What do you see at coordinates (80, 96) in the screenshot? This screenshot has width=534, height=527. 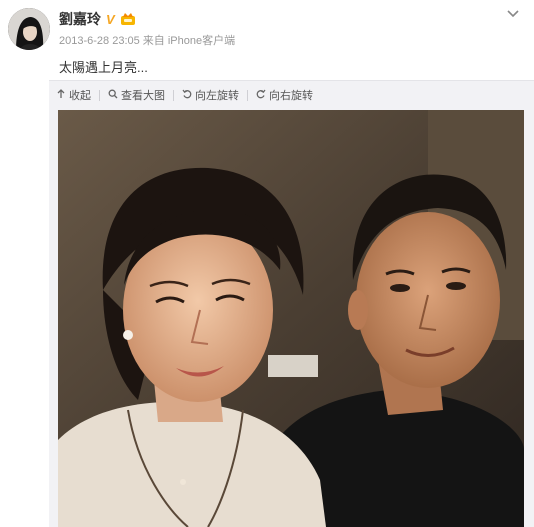 I see `collapse-label: 收起` at bounding box center [80, 96].